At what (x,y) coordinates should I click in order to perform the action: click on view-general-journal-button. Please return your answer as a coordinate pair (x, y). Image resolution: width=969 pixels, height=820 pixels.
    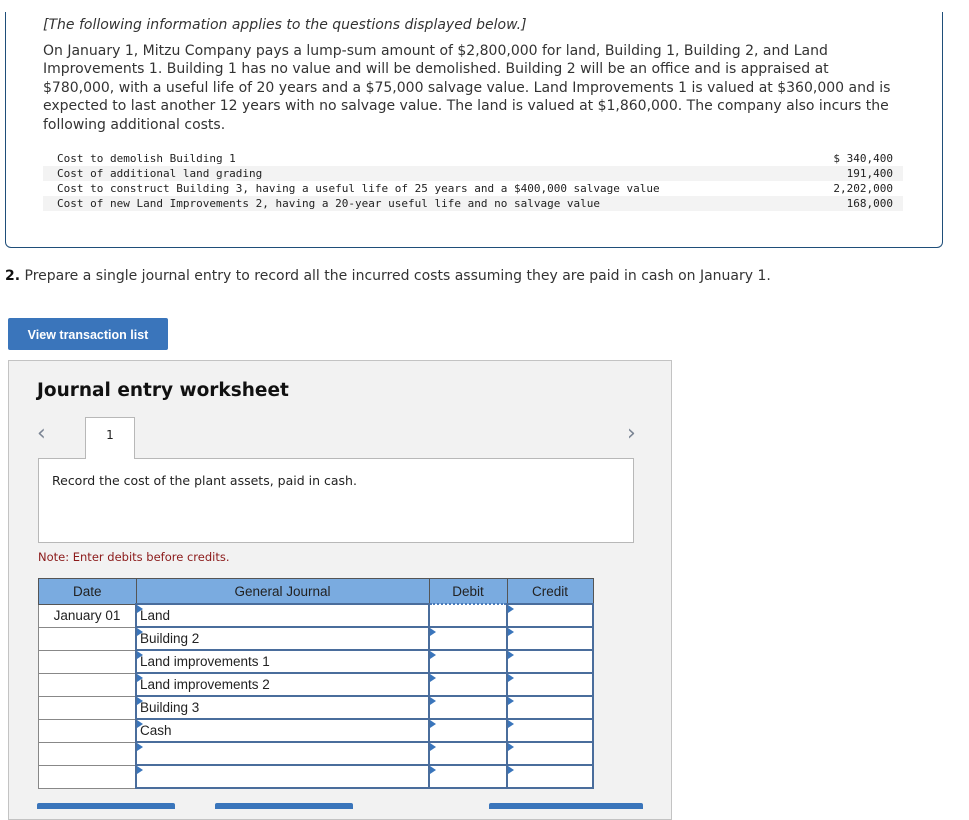
    Looking at the image, I should click on (566, 806).